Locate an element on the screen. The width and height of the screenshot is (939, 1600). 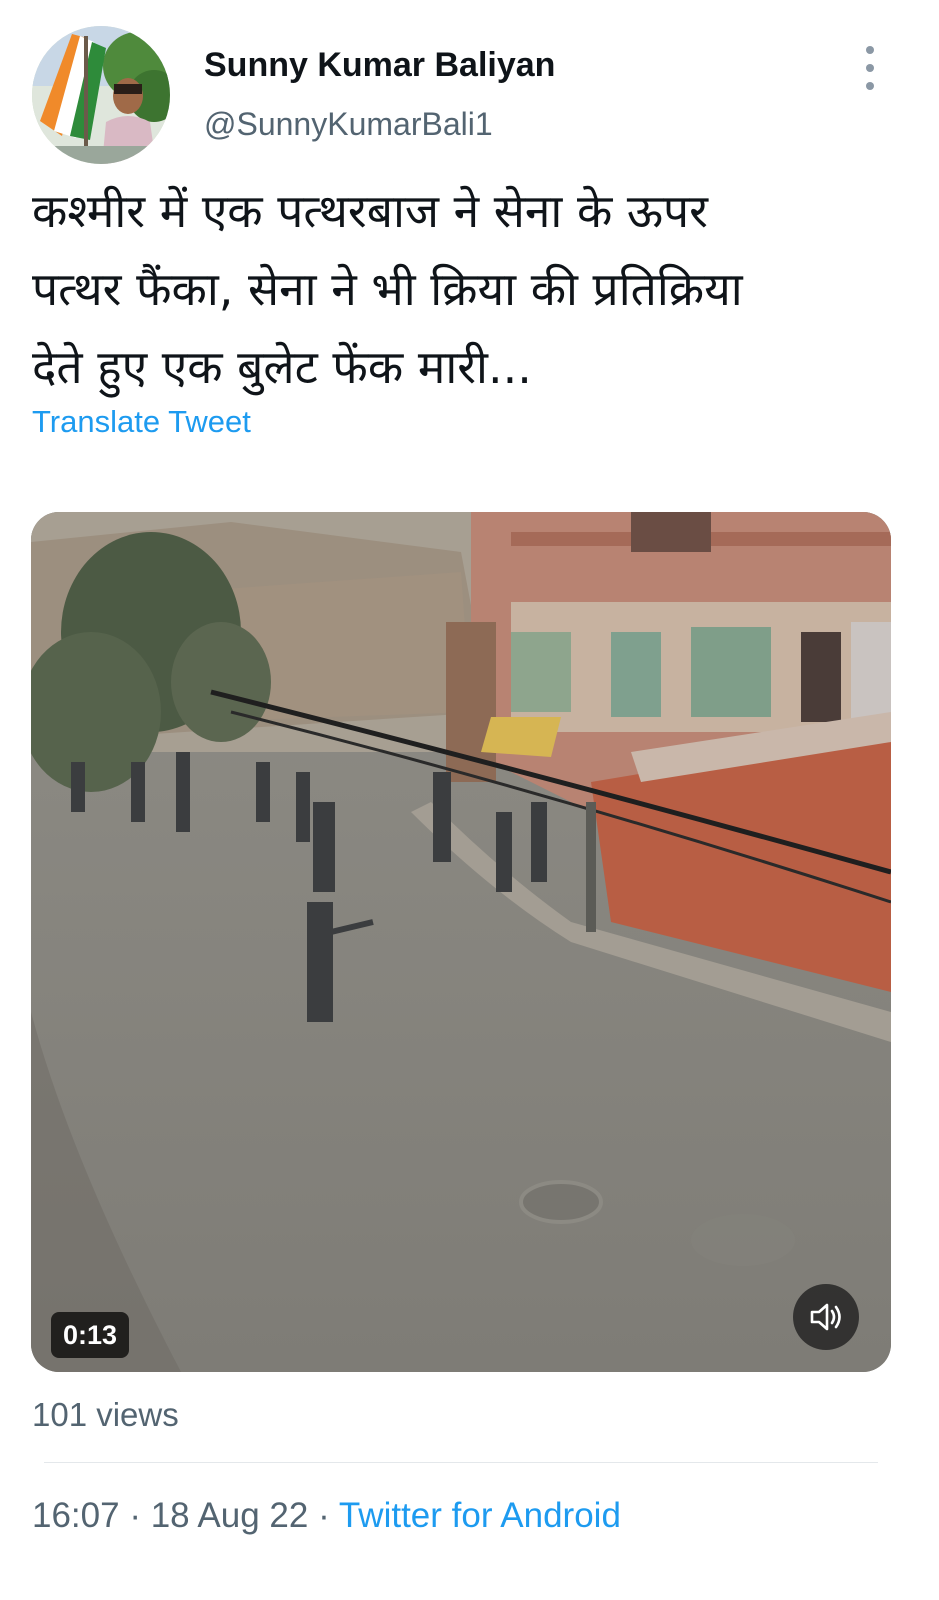
volume-glyph is located at coordinates (825, 1317).